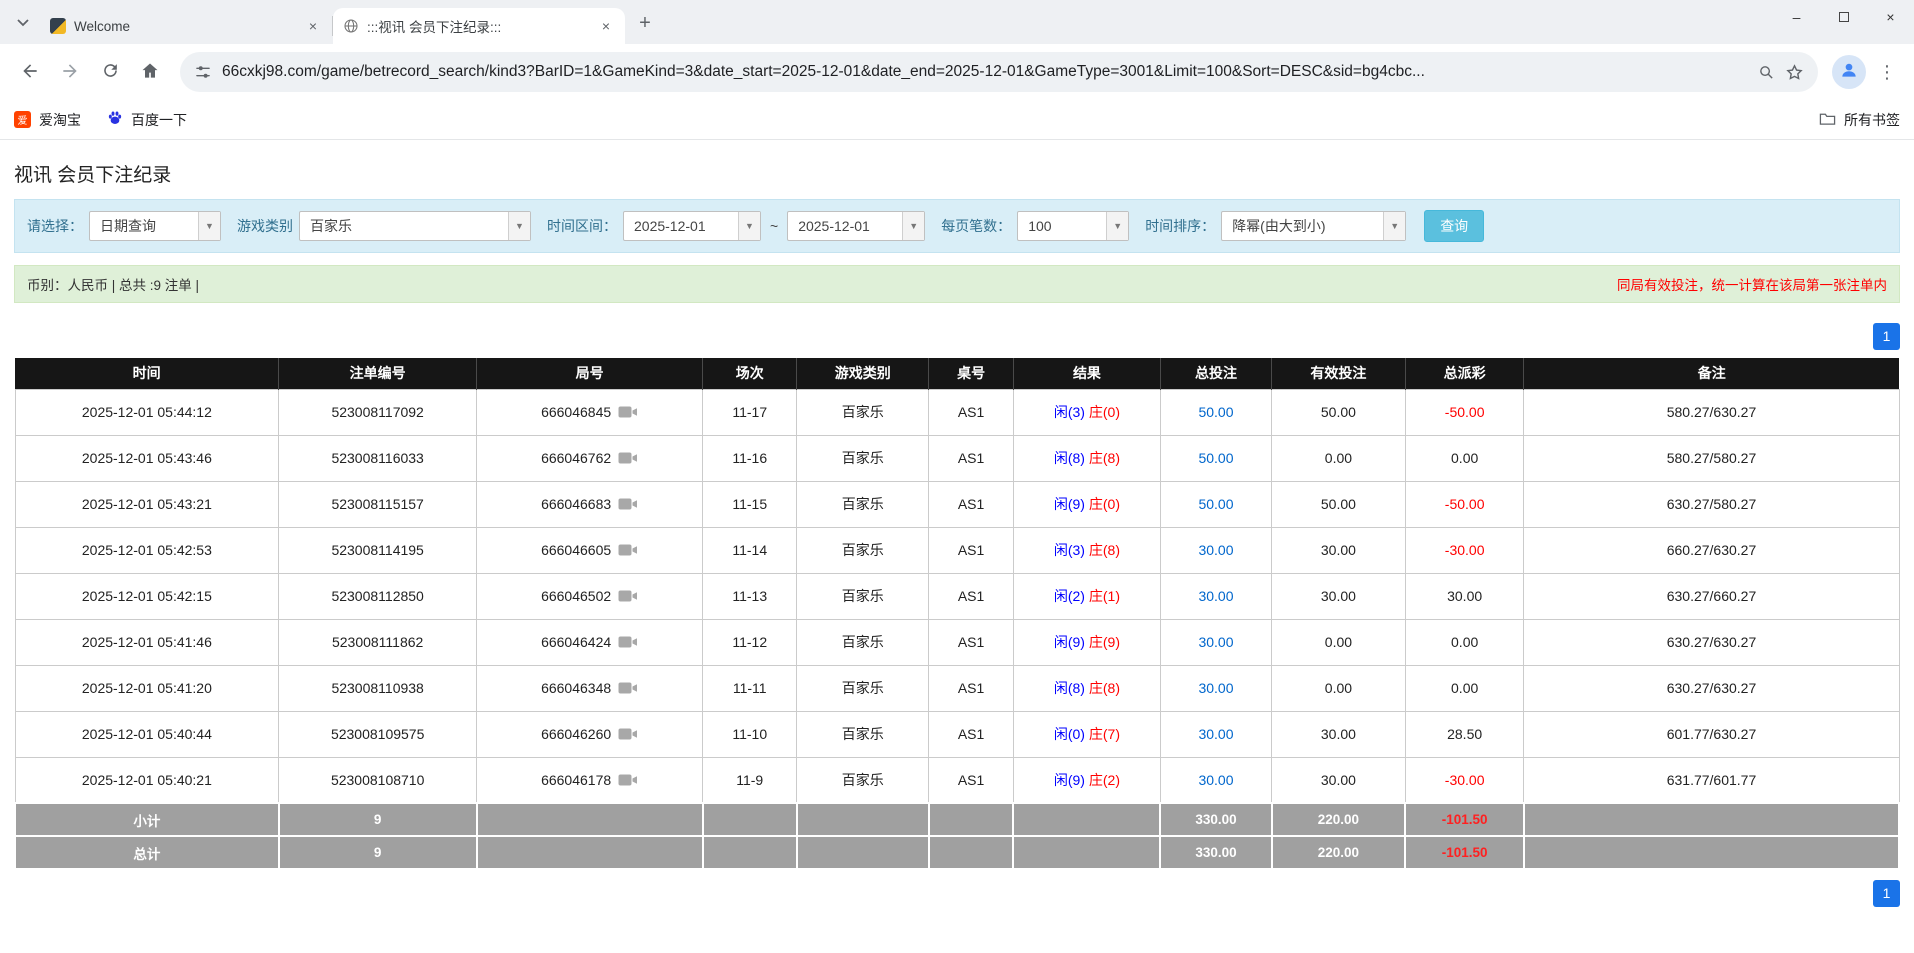  I want to click on maximize-button, so click(1843, 17).